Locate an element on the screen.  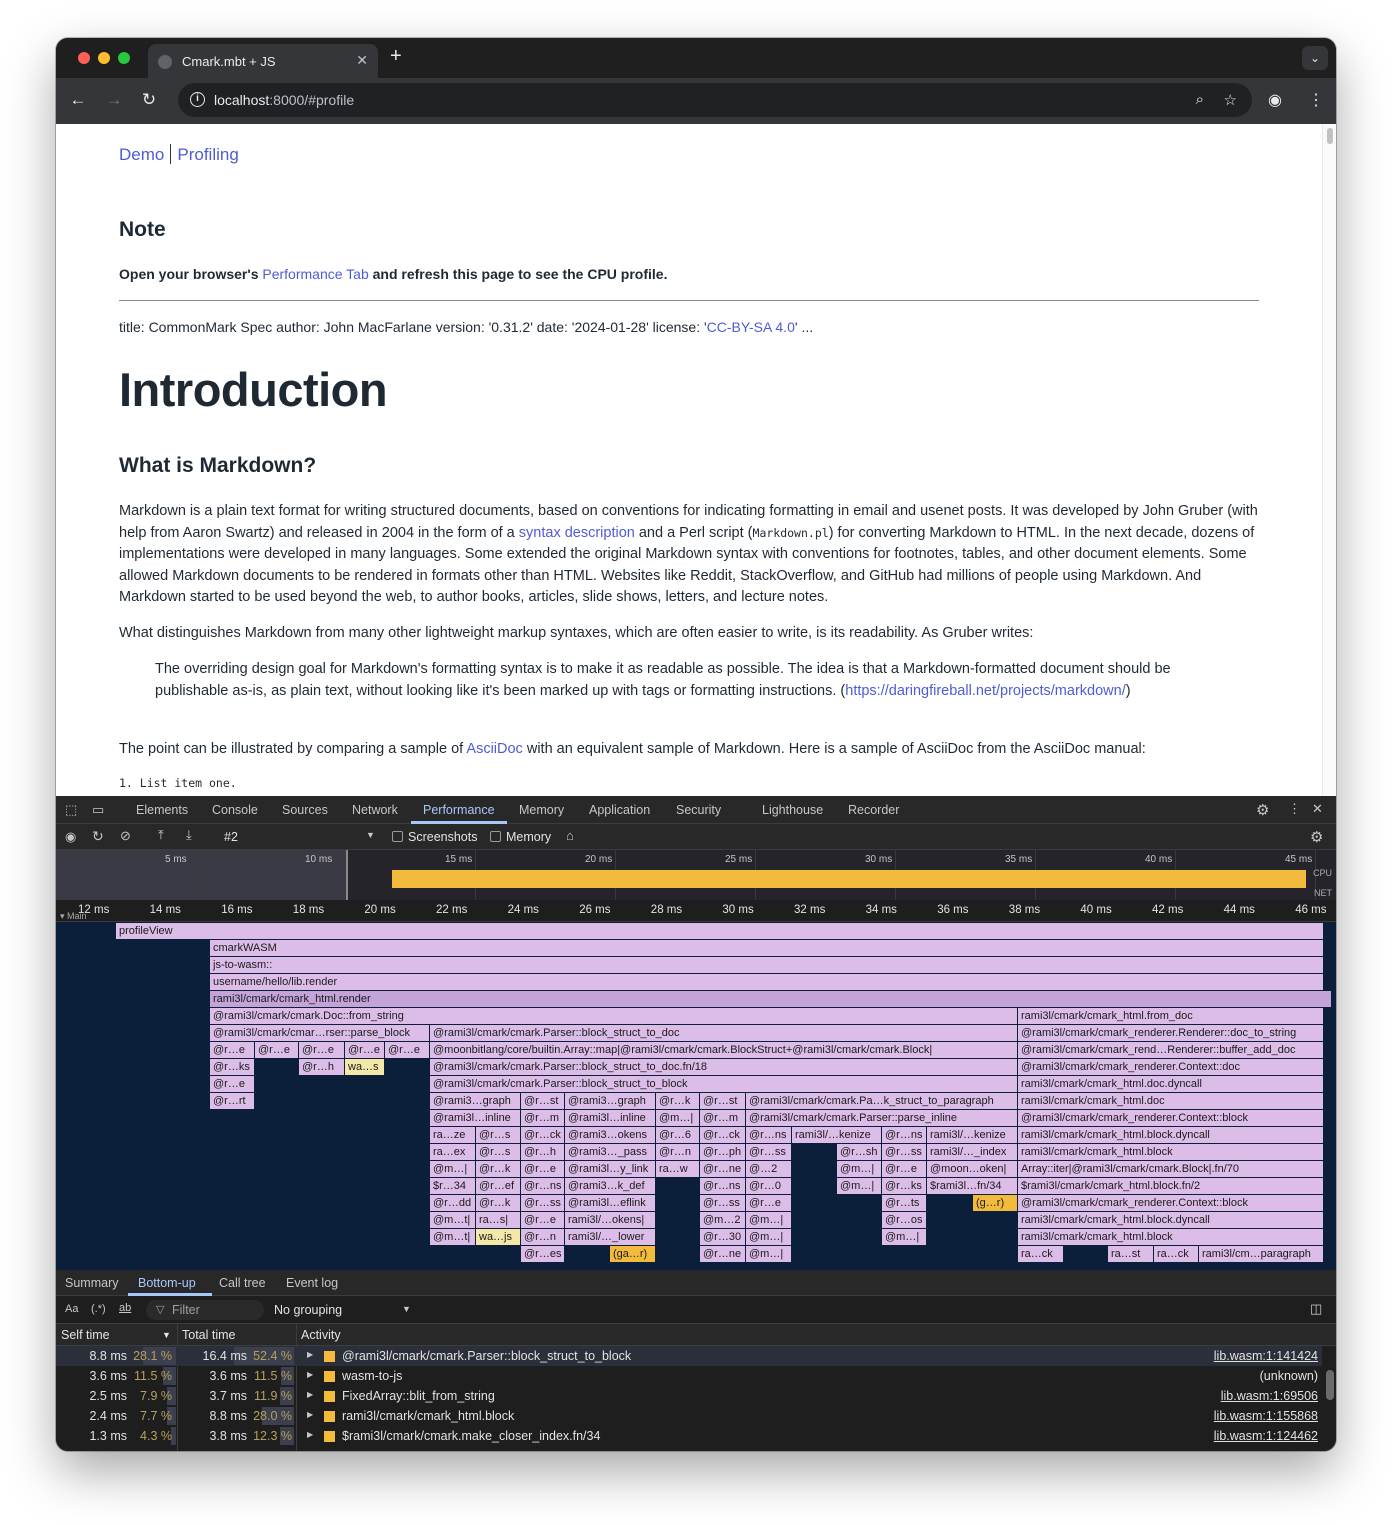
flame-block: @r…n is located at coordinates (543, 1237).